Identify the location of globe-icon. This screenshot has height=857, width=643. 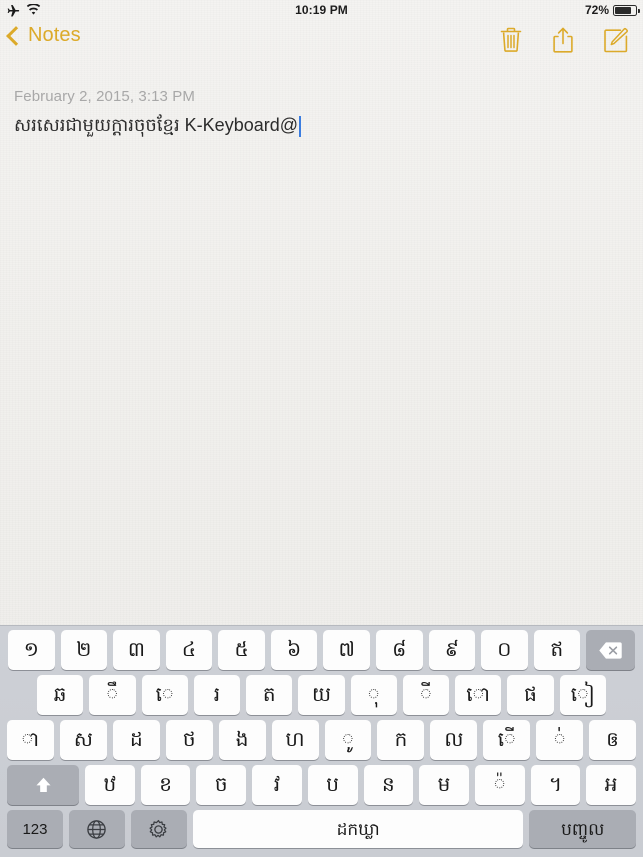
(96, 829).